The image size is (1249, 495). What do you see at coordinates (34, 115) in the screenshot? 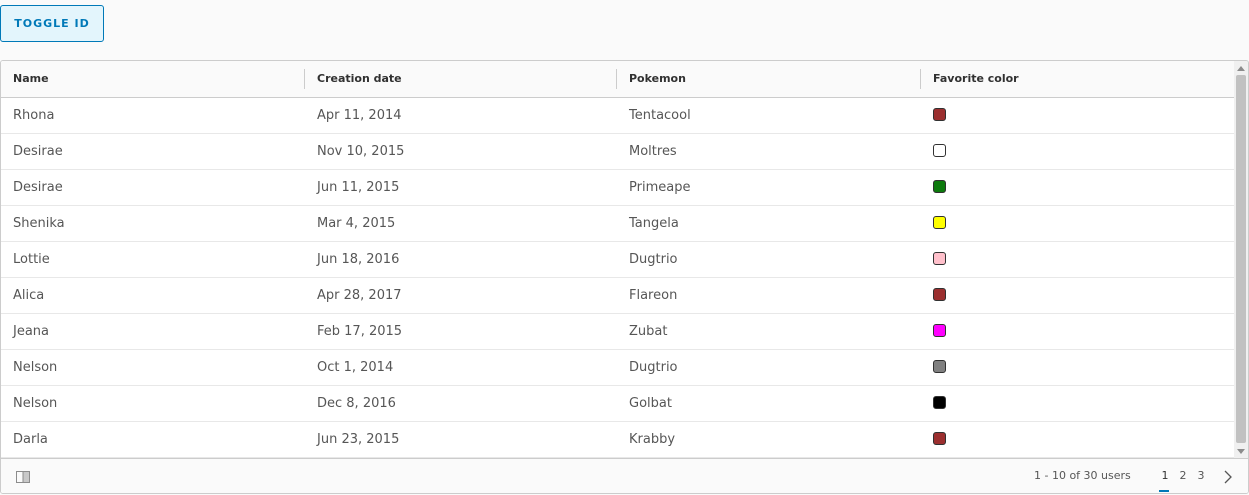
I see `cell-name: Rhona` at bounding box center [34, 115].